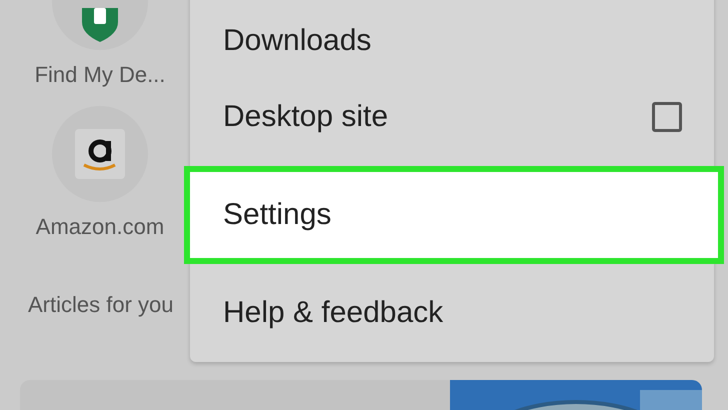 This screenshot has width=728, height=410. I want to click on shield-icon, so click(100, 25).